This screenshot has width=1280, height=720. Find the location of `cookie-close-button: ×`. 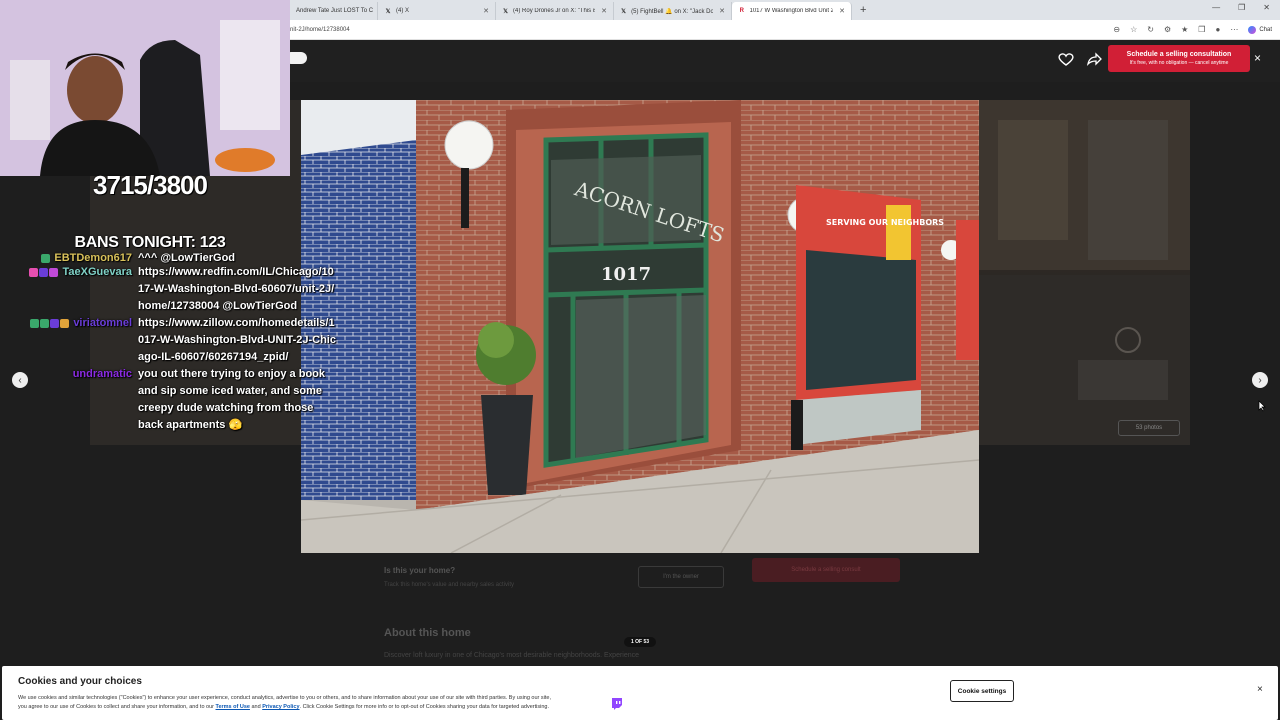

cookie-close-button: × is located at coordinates (1260, 689).